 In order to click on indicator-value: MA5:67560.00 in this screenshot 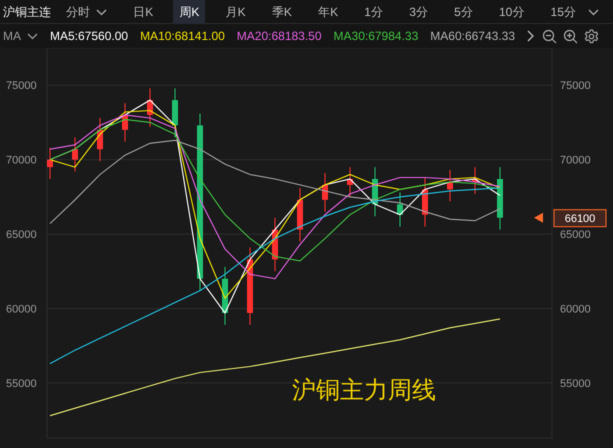, I will do `click(89, 36)`.